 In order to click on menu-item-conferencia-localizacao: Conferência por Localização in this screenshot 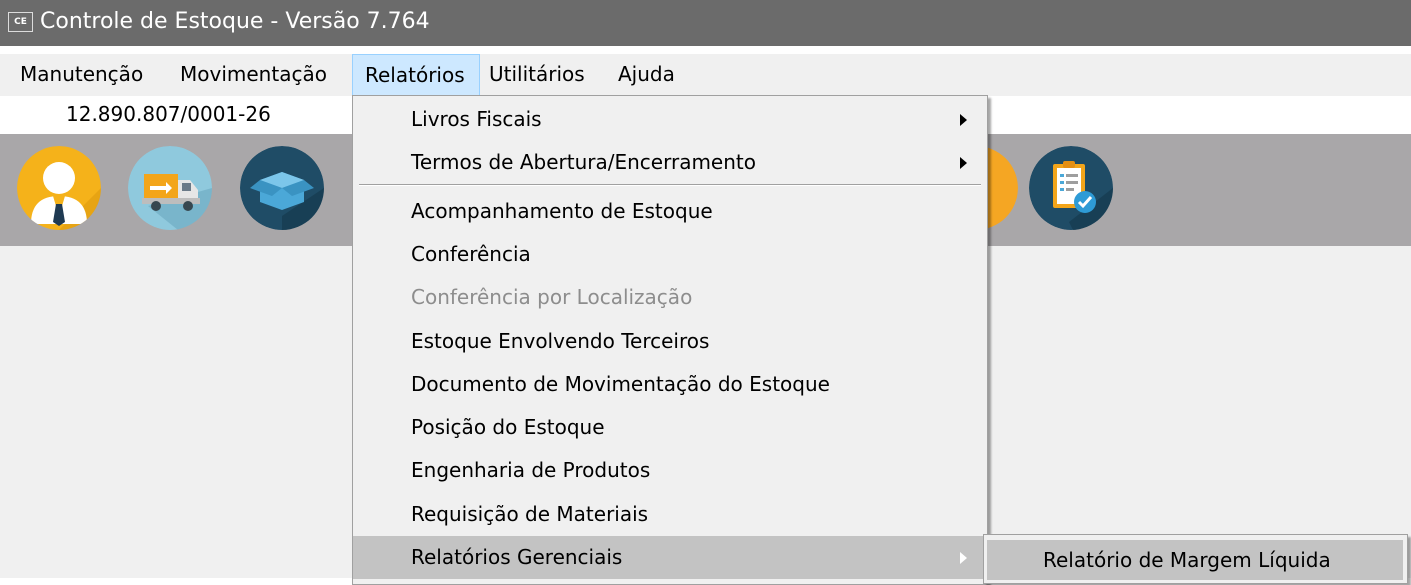, I will do `click(670, 297)`.